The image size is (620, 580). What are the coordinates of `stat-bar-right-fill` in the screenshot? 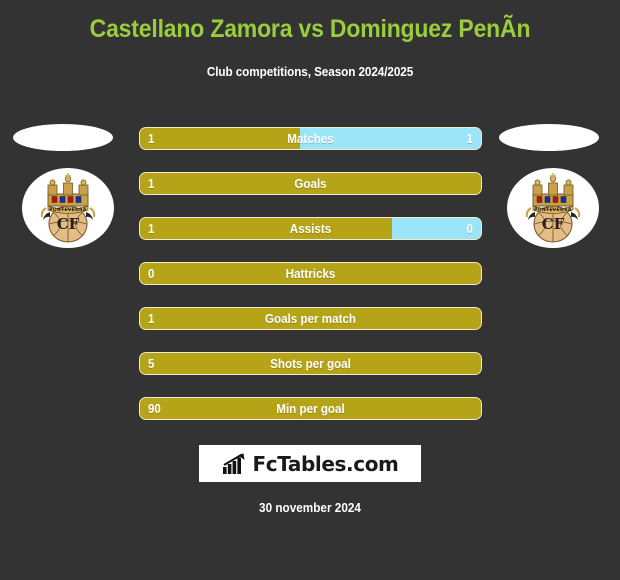 It's located at (390, 138).